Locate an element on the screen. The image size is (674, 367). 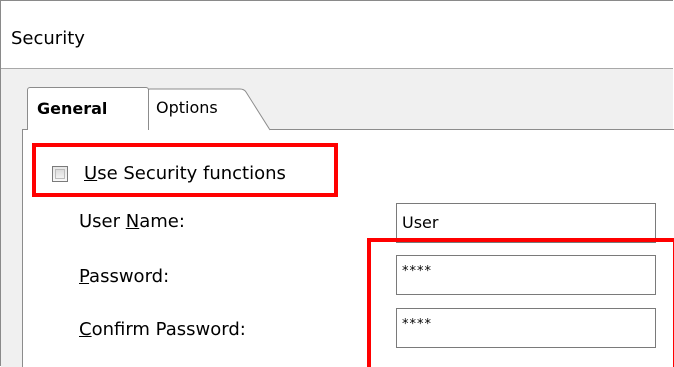
tab-general: General is located at coordinates (88, 108).